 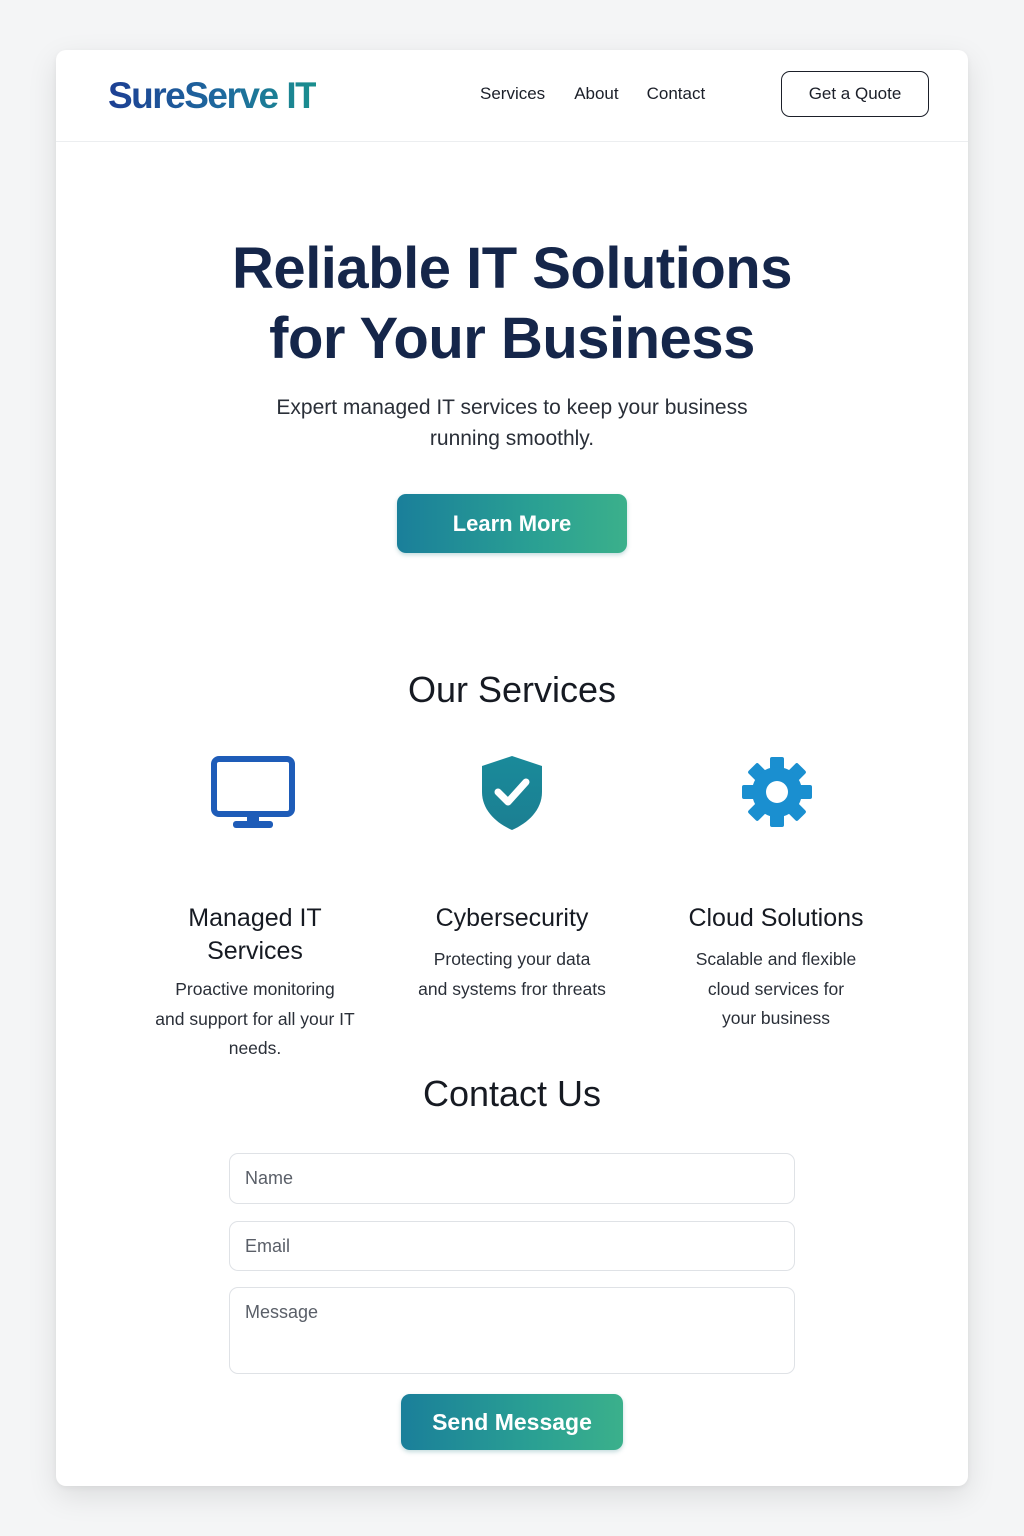 I want to click on service-desc-line: your business, so click(x=776, y=1018).